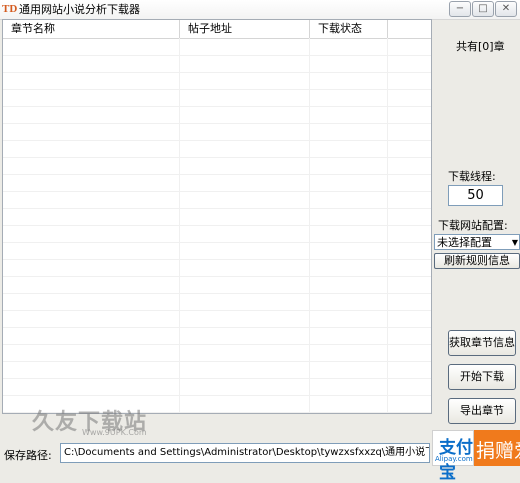  I want to click on site-config-value: 未选择配置, so click(464, 242).